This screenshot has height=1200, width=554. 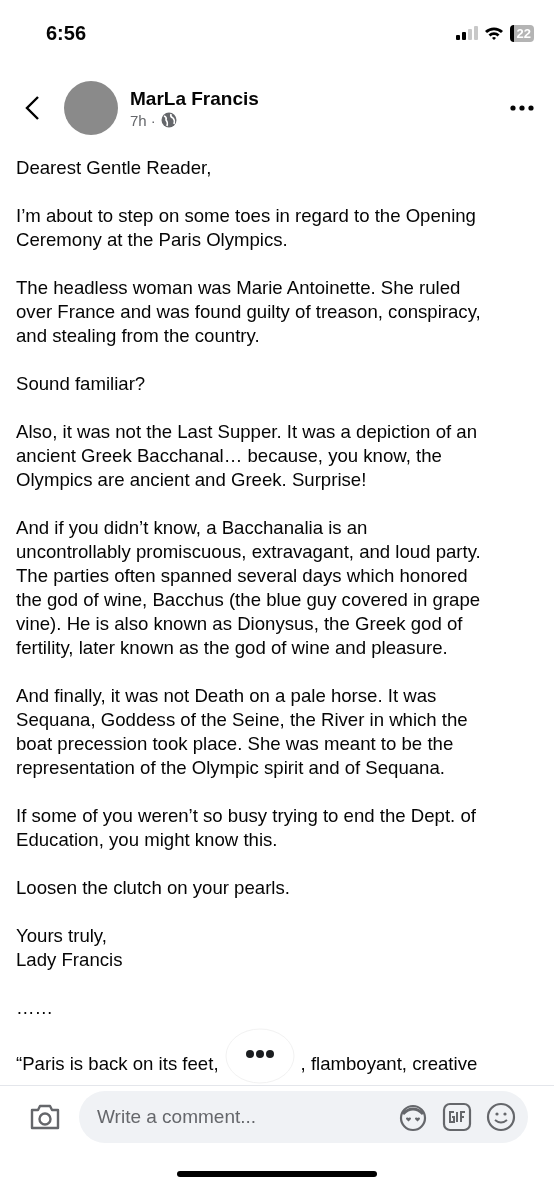 I want to click on post-paragraph: Dearest Gentle Reader,, so click(x=114, y=168).